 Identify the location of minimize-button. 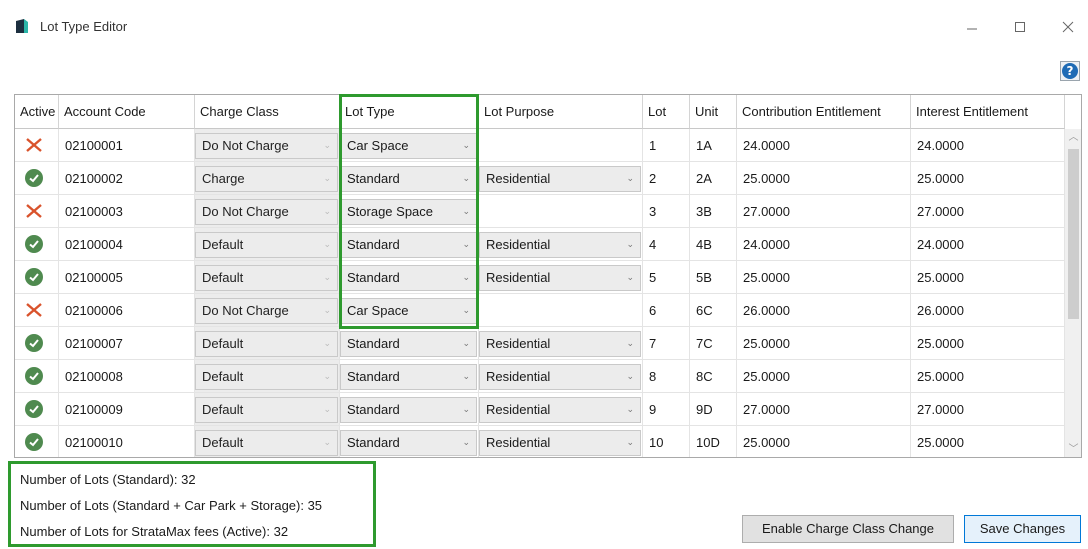
(972, 27).